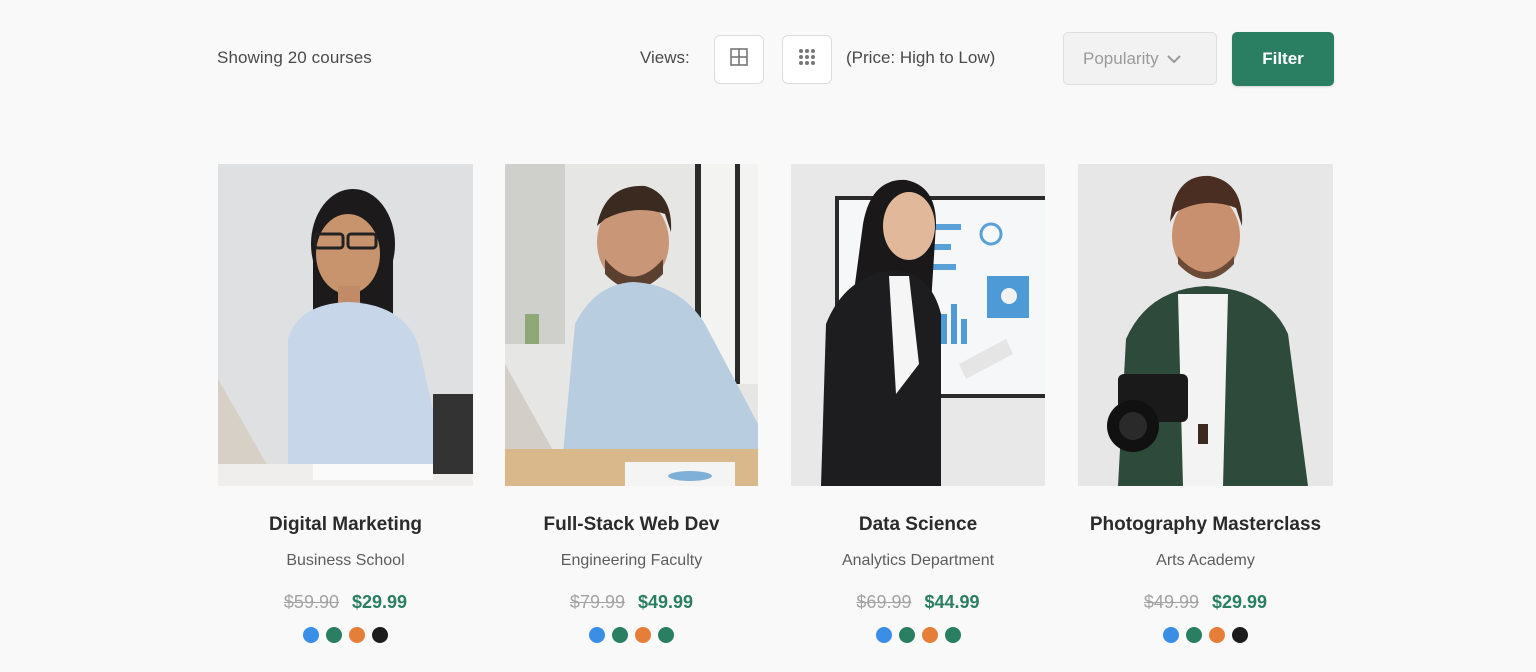 This screenshot has width=1536, height=672. Describe the element at coordinates (311, 602) in the screenshot. I see `original-price: $59.90` at that location.